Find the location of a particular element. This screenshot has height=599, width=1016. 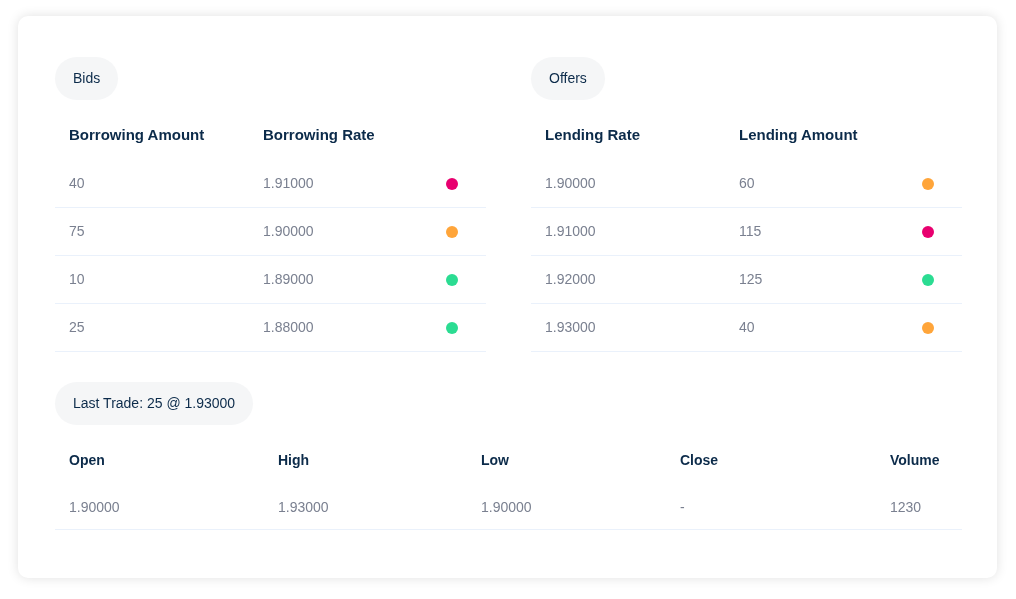

section-label: Offers is located at coordinates (568, 78).